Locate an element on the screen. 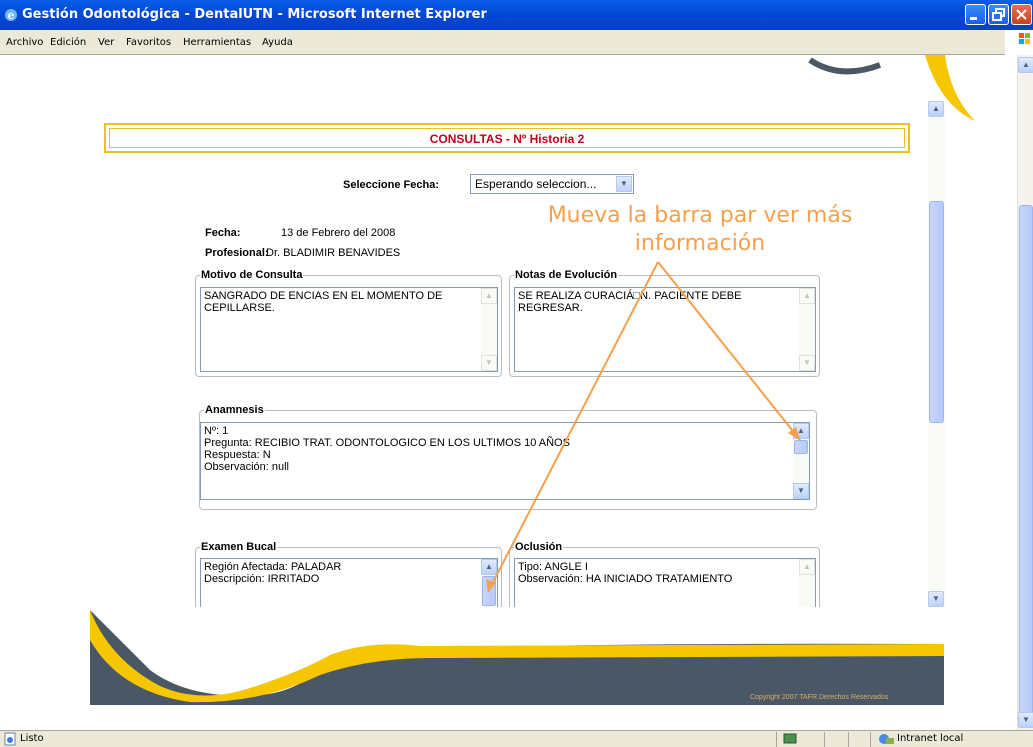 This screenshot has width=1033, height=747. select-date-label: Seleccione Fecha: is located at coordinates (391, 185).